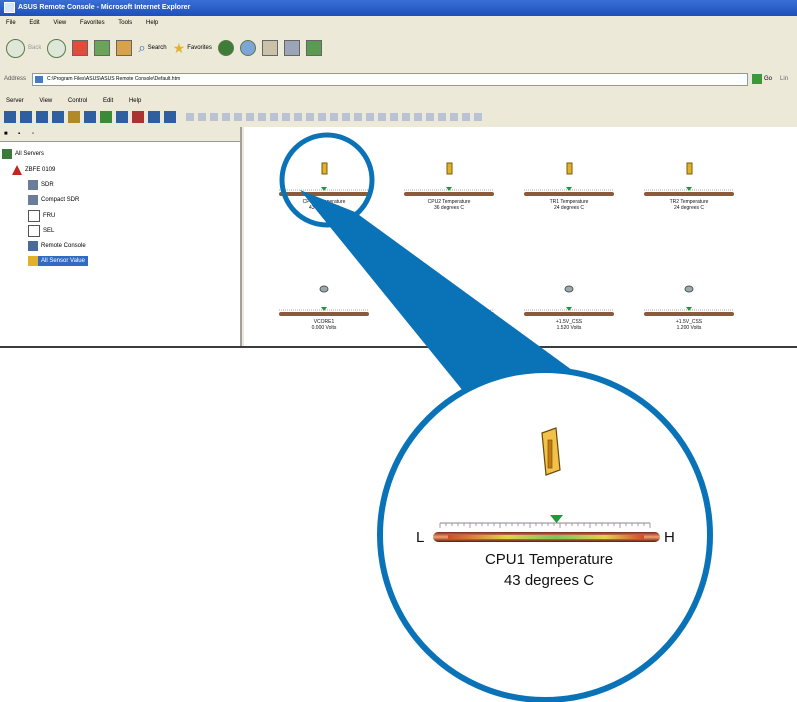 The width and height of the screenshot is (797, 702). Describe the element at coordinates (549, 559) in the screenshot. I see `zoom-sensor-name: CPU1 Temperature` at that location.